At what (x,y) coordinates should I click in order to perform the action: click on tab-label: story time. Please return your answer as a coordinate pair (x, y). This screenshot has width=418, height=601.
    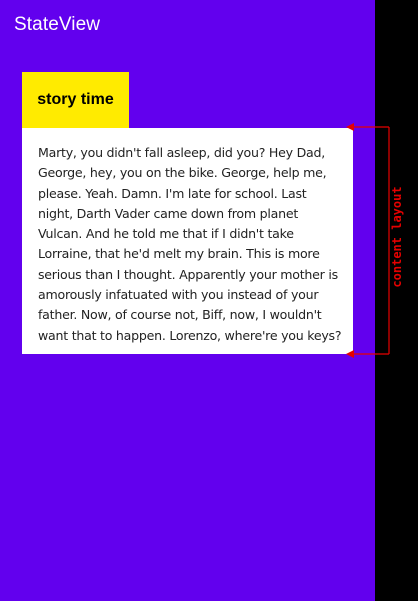
    Looking at the image, I should click on (75, 99).